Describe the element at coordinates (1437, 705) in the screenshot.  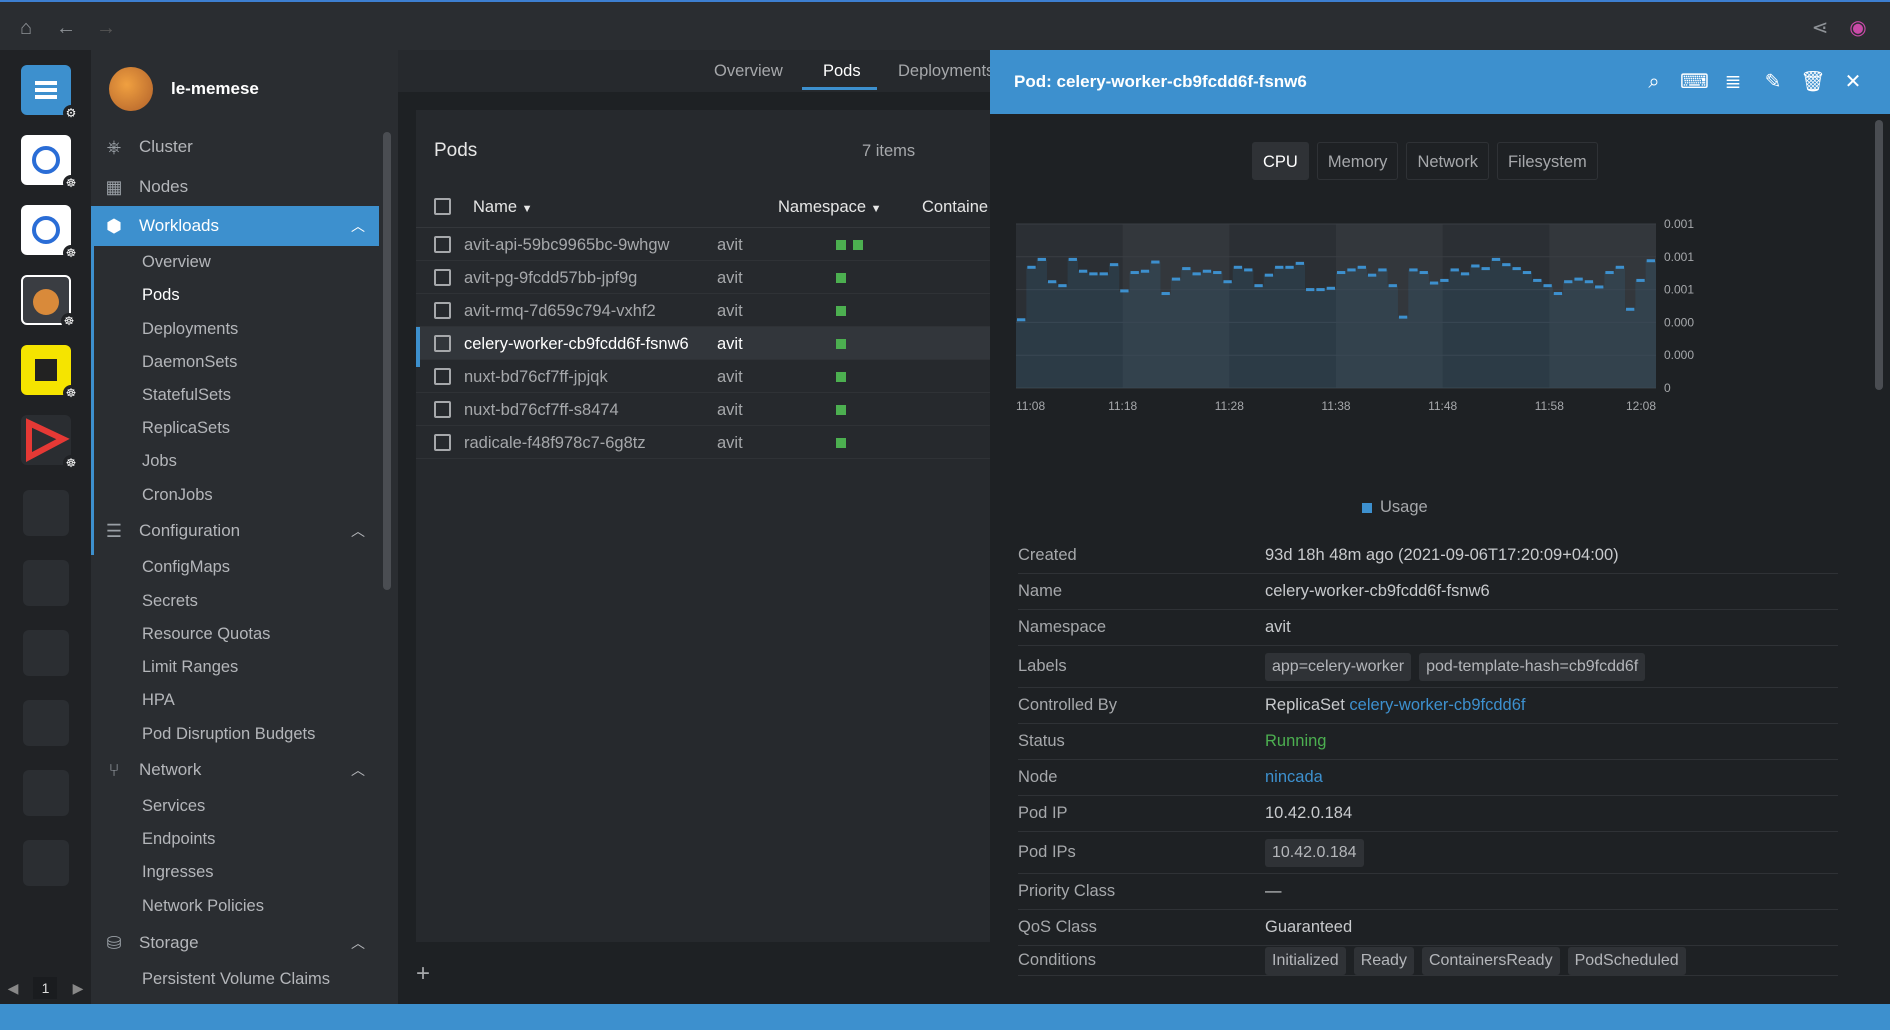
I see `detail-link: celery-worker-cb9fcdd6f` at that location.